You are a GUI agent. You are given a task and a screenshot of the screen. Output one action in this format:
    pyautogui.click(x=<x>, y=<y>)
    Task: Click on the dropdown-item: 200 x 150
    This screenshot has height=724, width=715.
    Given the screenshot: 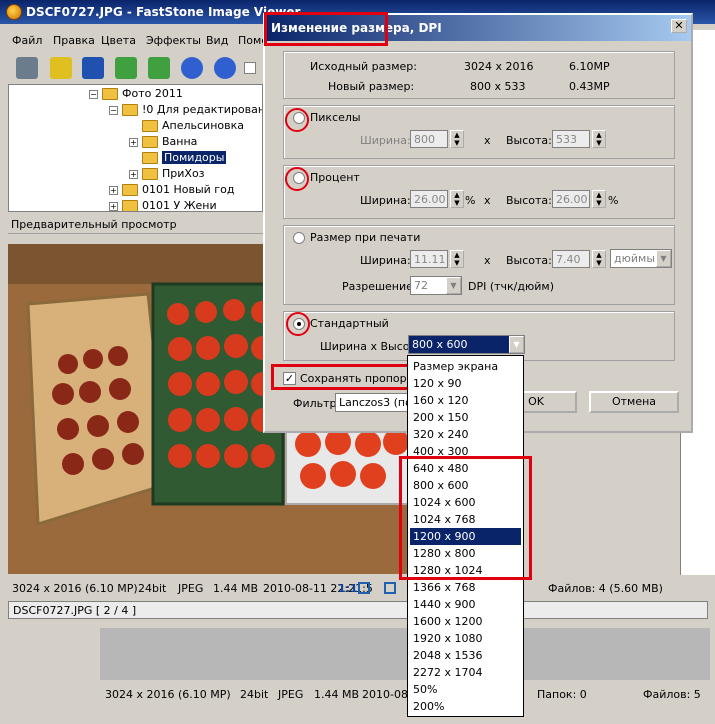 What is the action you would take?
    pyautogui.click(x=465, y=417)
    